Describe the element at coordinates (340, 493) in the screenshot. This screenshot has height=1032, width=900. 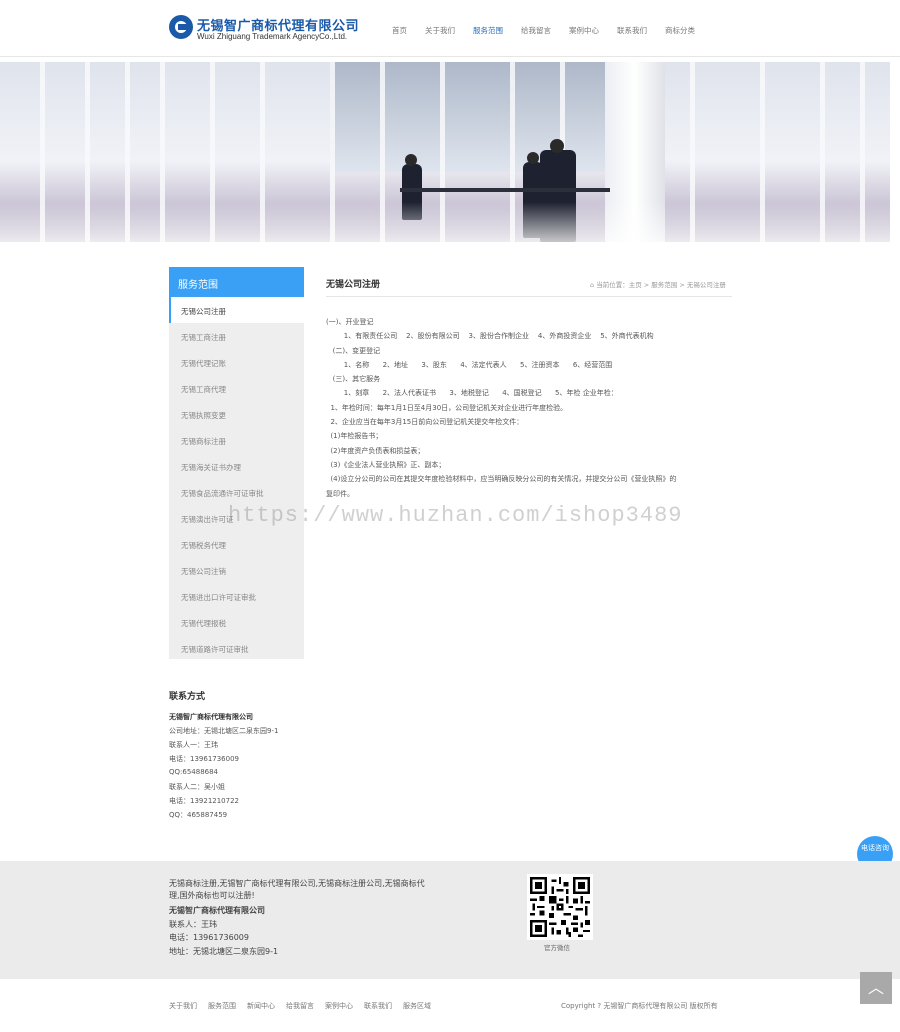
I see `article-line: 复印件。` at that location.